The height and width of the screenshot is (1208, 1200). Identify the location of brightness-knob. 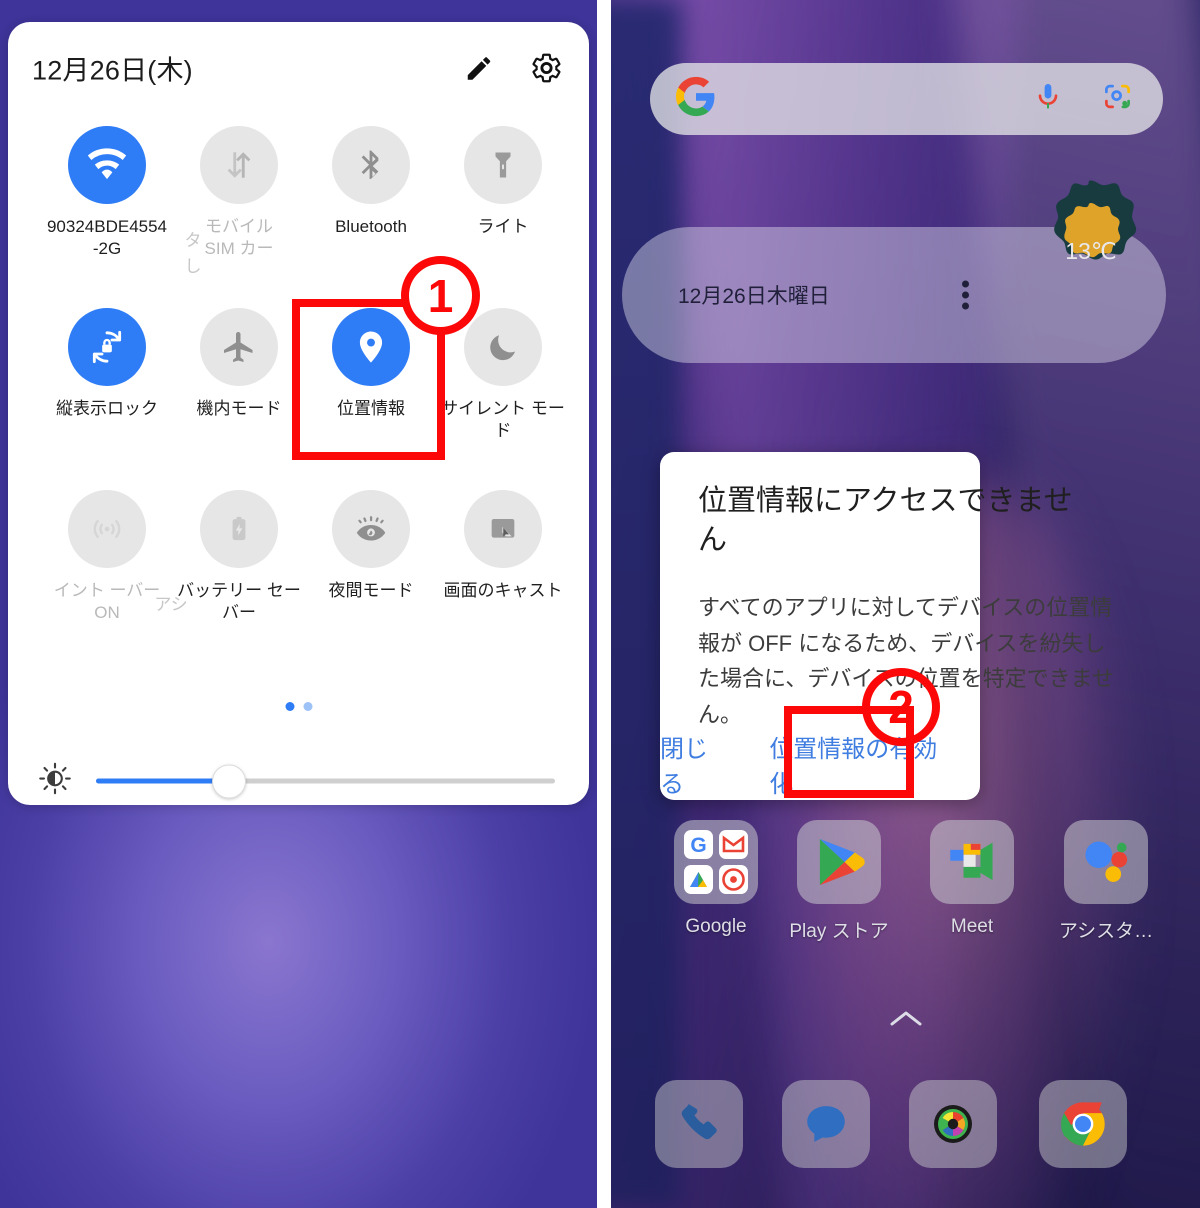
(229, 781).